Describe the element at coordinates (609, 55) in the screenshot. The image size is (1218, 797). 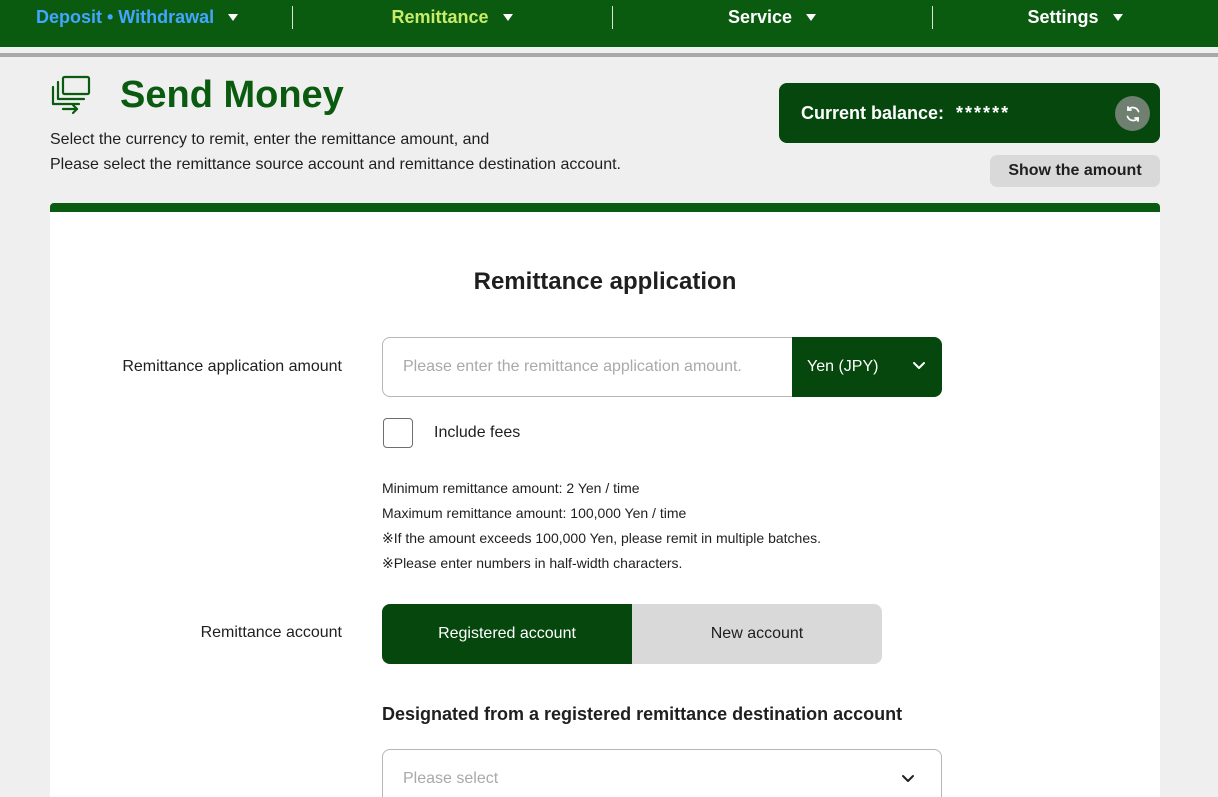
I see `header-divider` at that location.